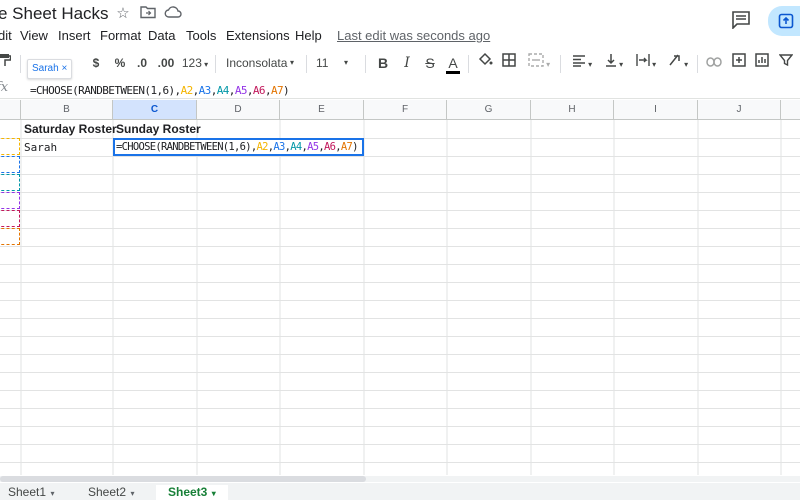 The width and height of the screenshot is (800, 501). Describe the element at coordinates (155, 109) in the screenshot. I see `column-header-C: C` at that location.